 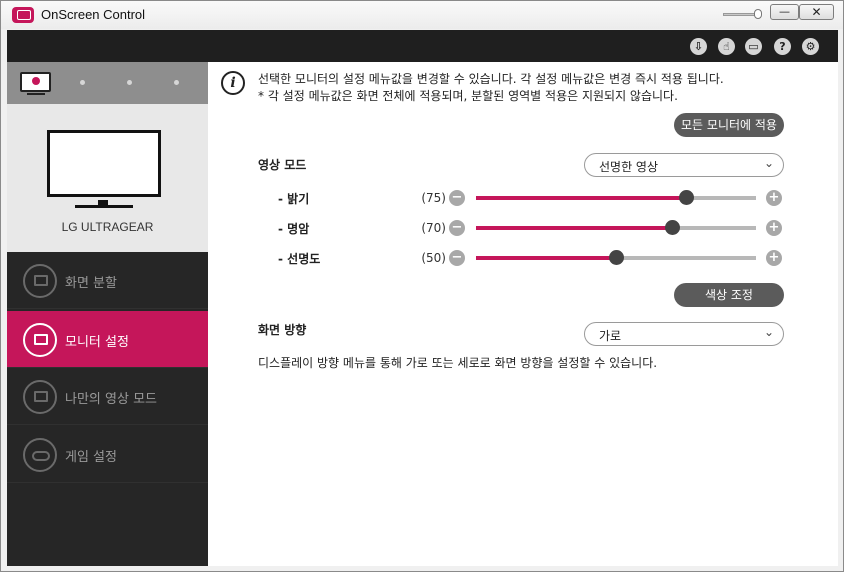 I want to click on sidebar-item-label: 나만의 영상 모드, so click(x=111, y=399).